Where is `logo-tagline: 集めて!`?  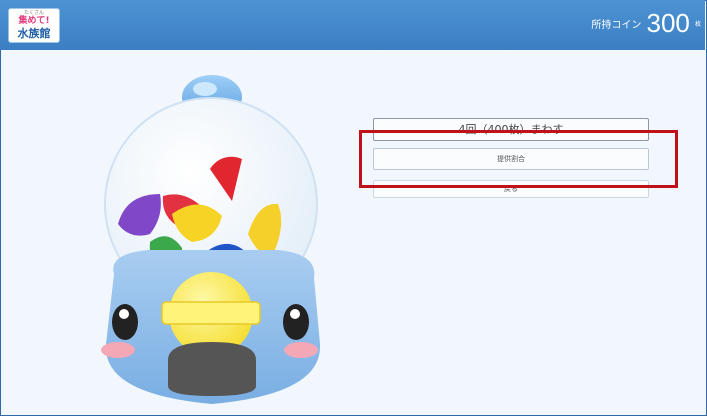
logo-tagline: 集めて! is located at coordinates (34, 21).